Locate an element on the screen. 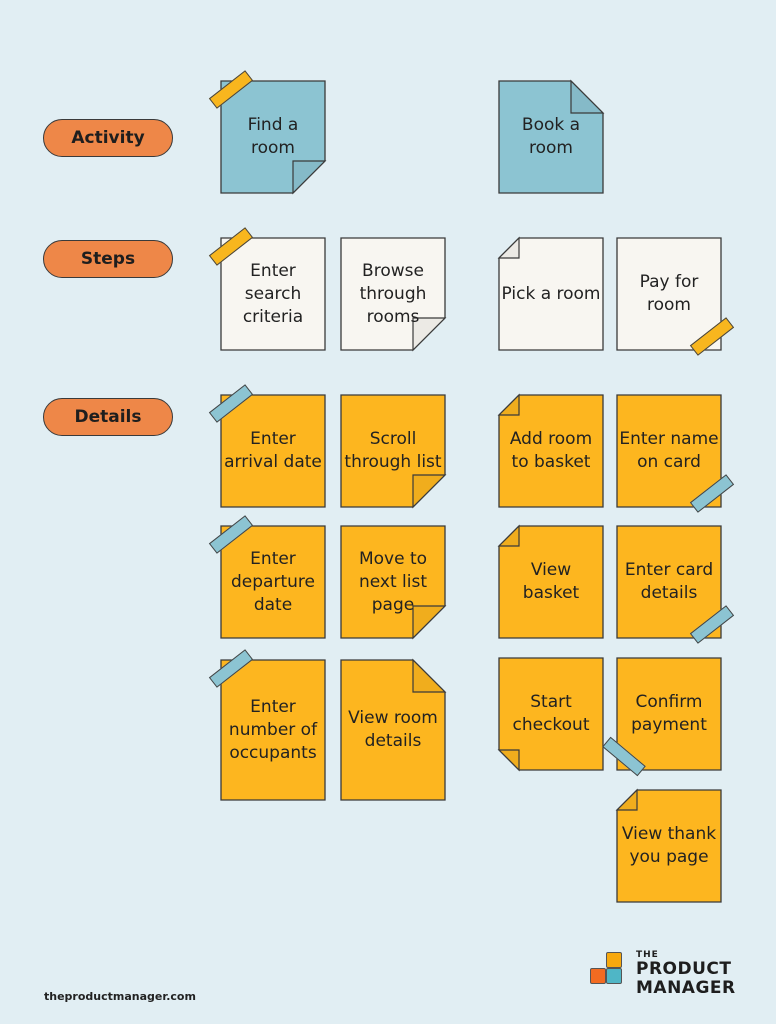  logo-wordmark: THE PRODUCT MANAGER is located at coordinates (686, 974).